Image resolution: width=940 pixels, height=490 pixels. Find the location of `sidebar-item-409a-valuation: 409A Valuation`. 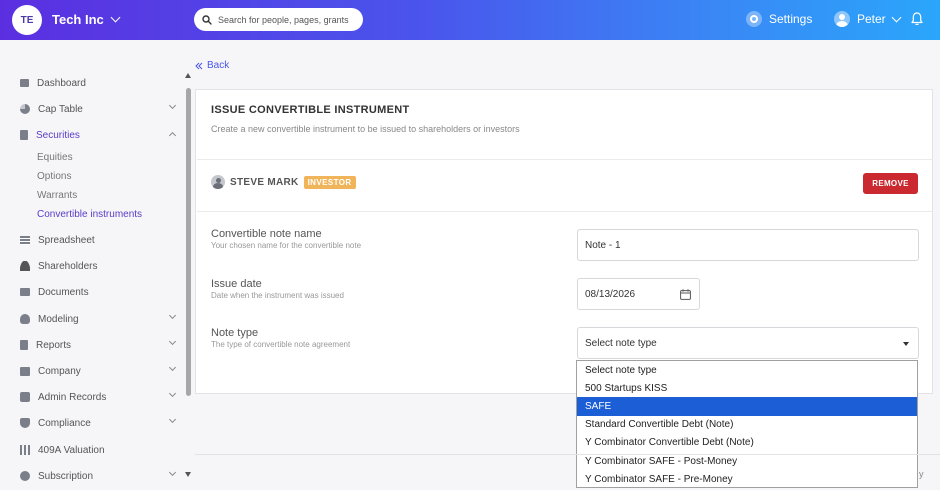

sidebar-item-409a-valuation: 409A Valuation is located at coordinates (100, 450).